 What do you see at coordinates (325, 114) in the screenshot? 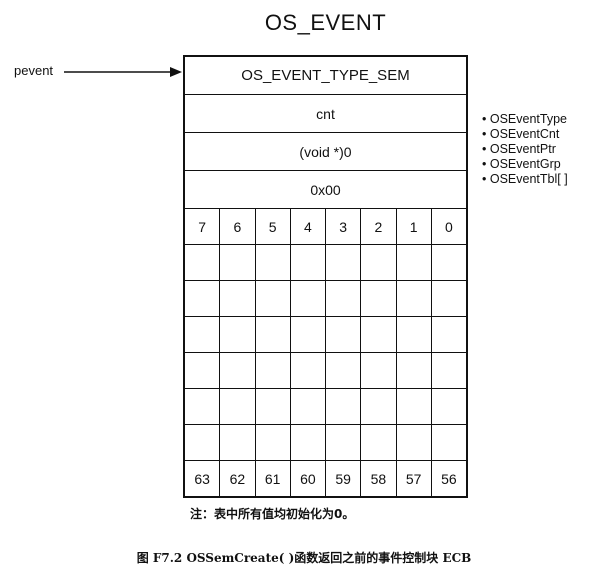
I see `field-event-cnt: cnt` at bounding box center [325, 114].